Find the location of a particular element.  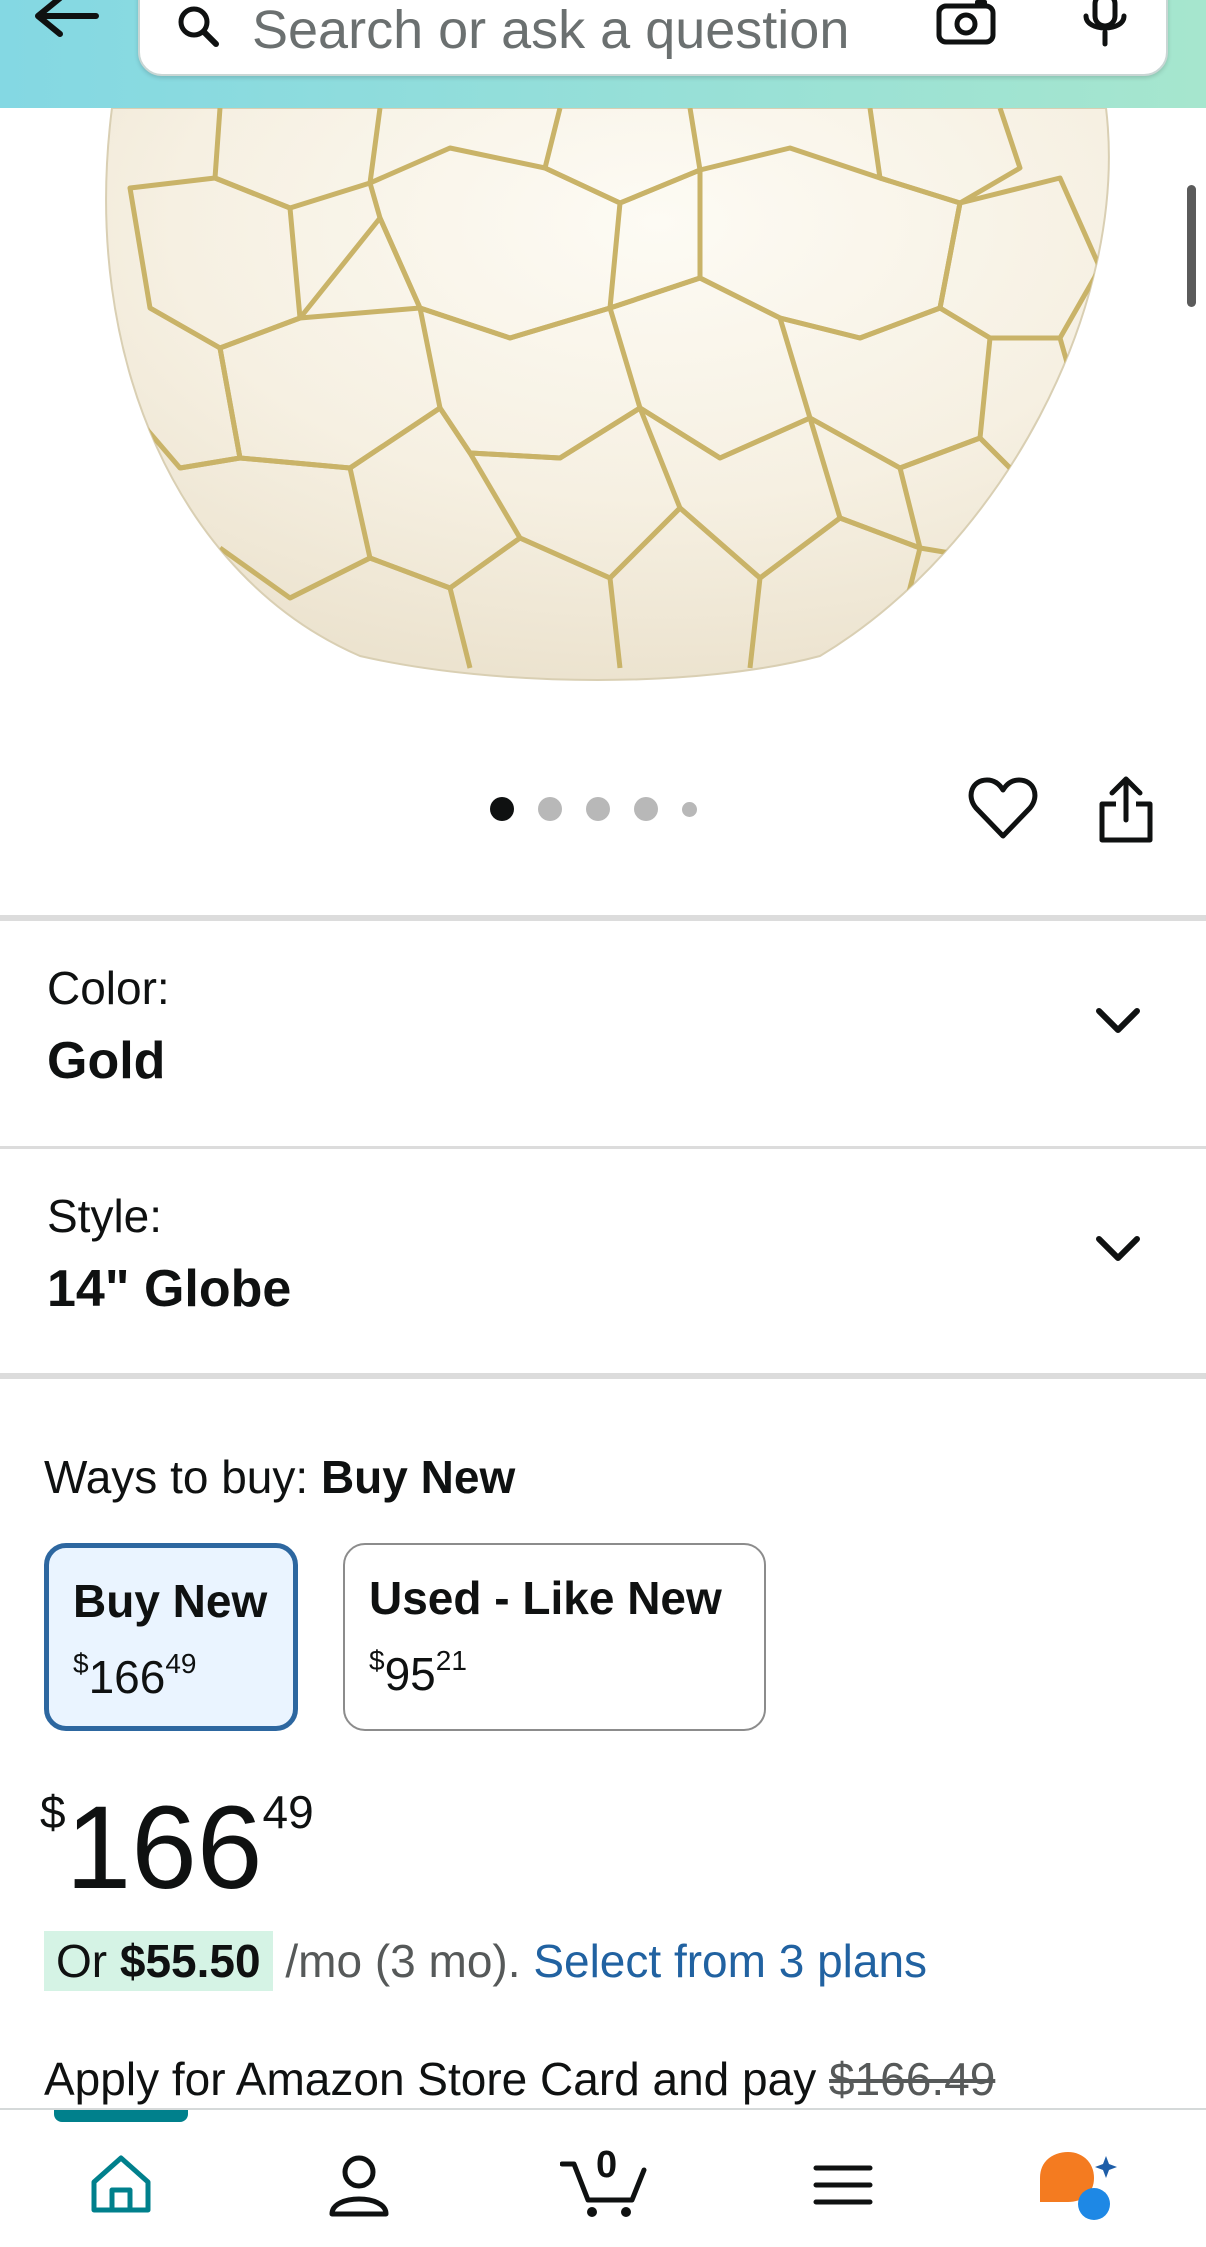

strike-price: $166.49 is located at coordinates (912, 2079).